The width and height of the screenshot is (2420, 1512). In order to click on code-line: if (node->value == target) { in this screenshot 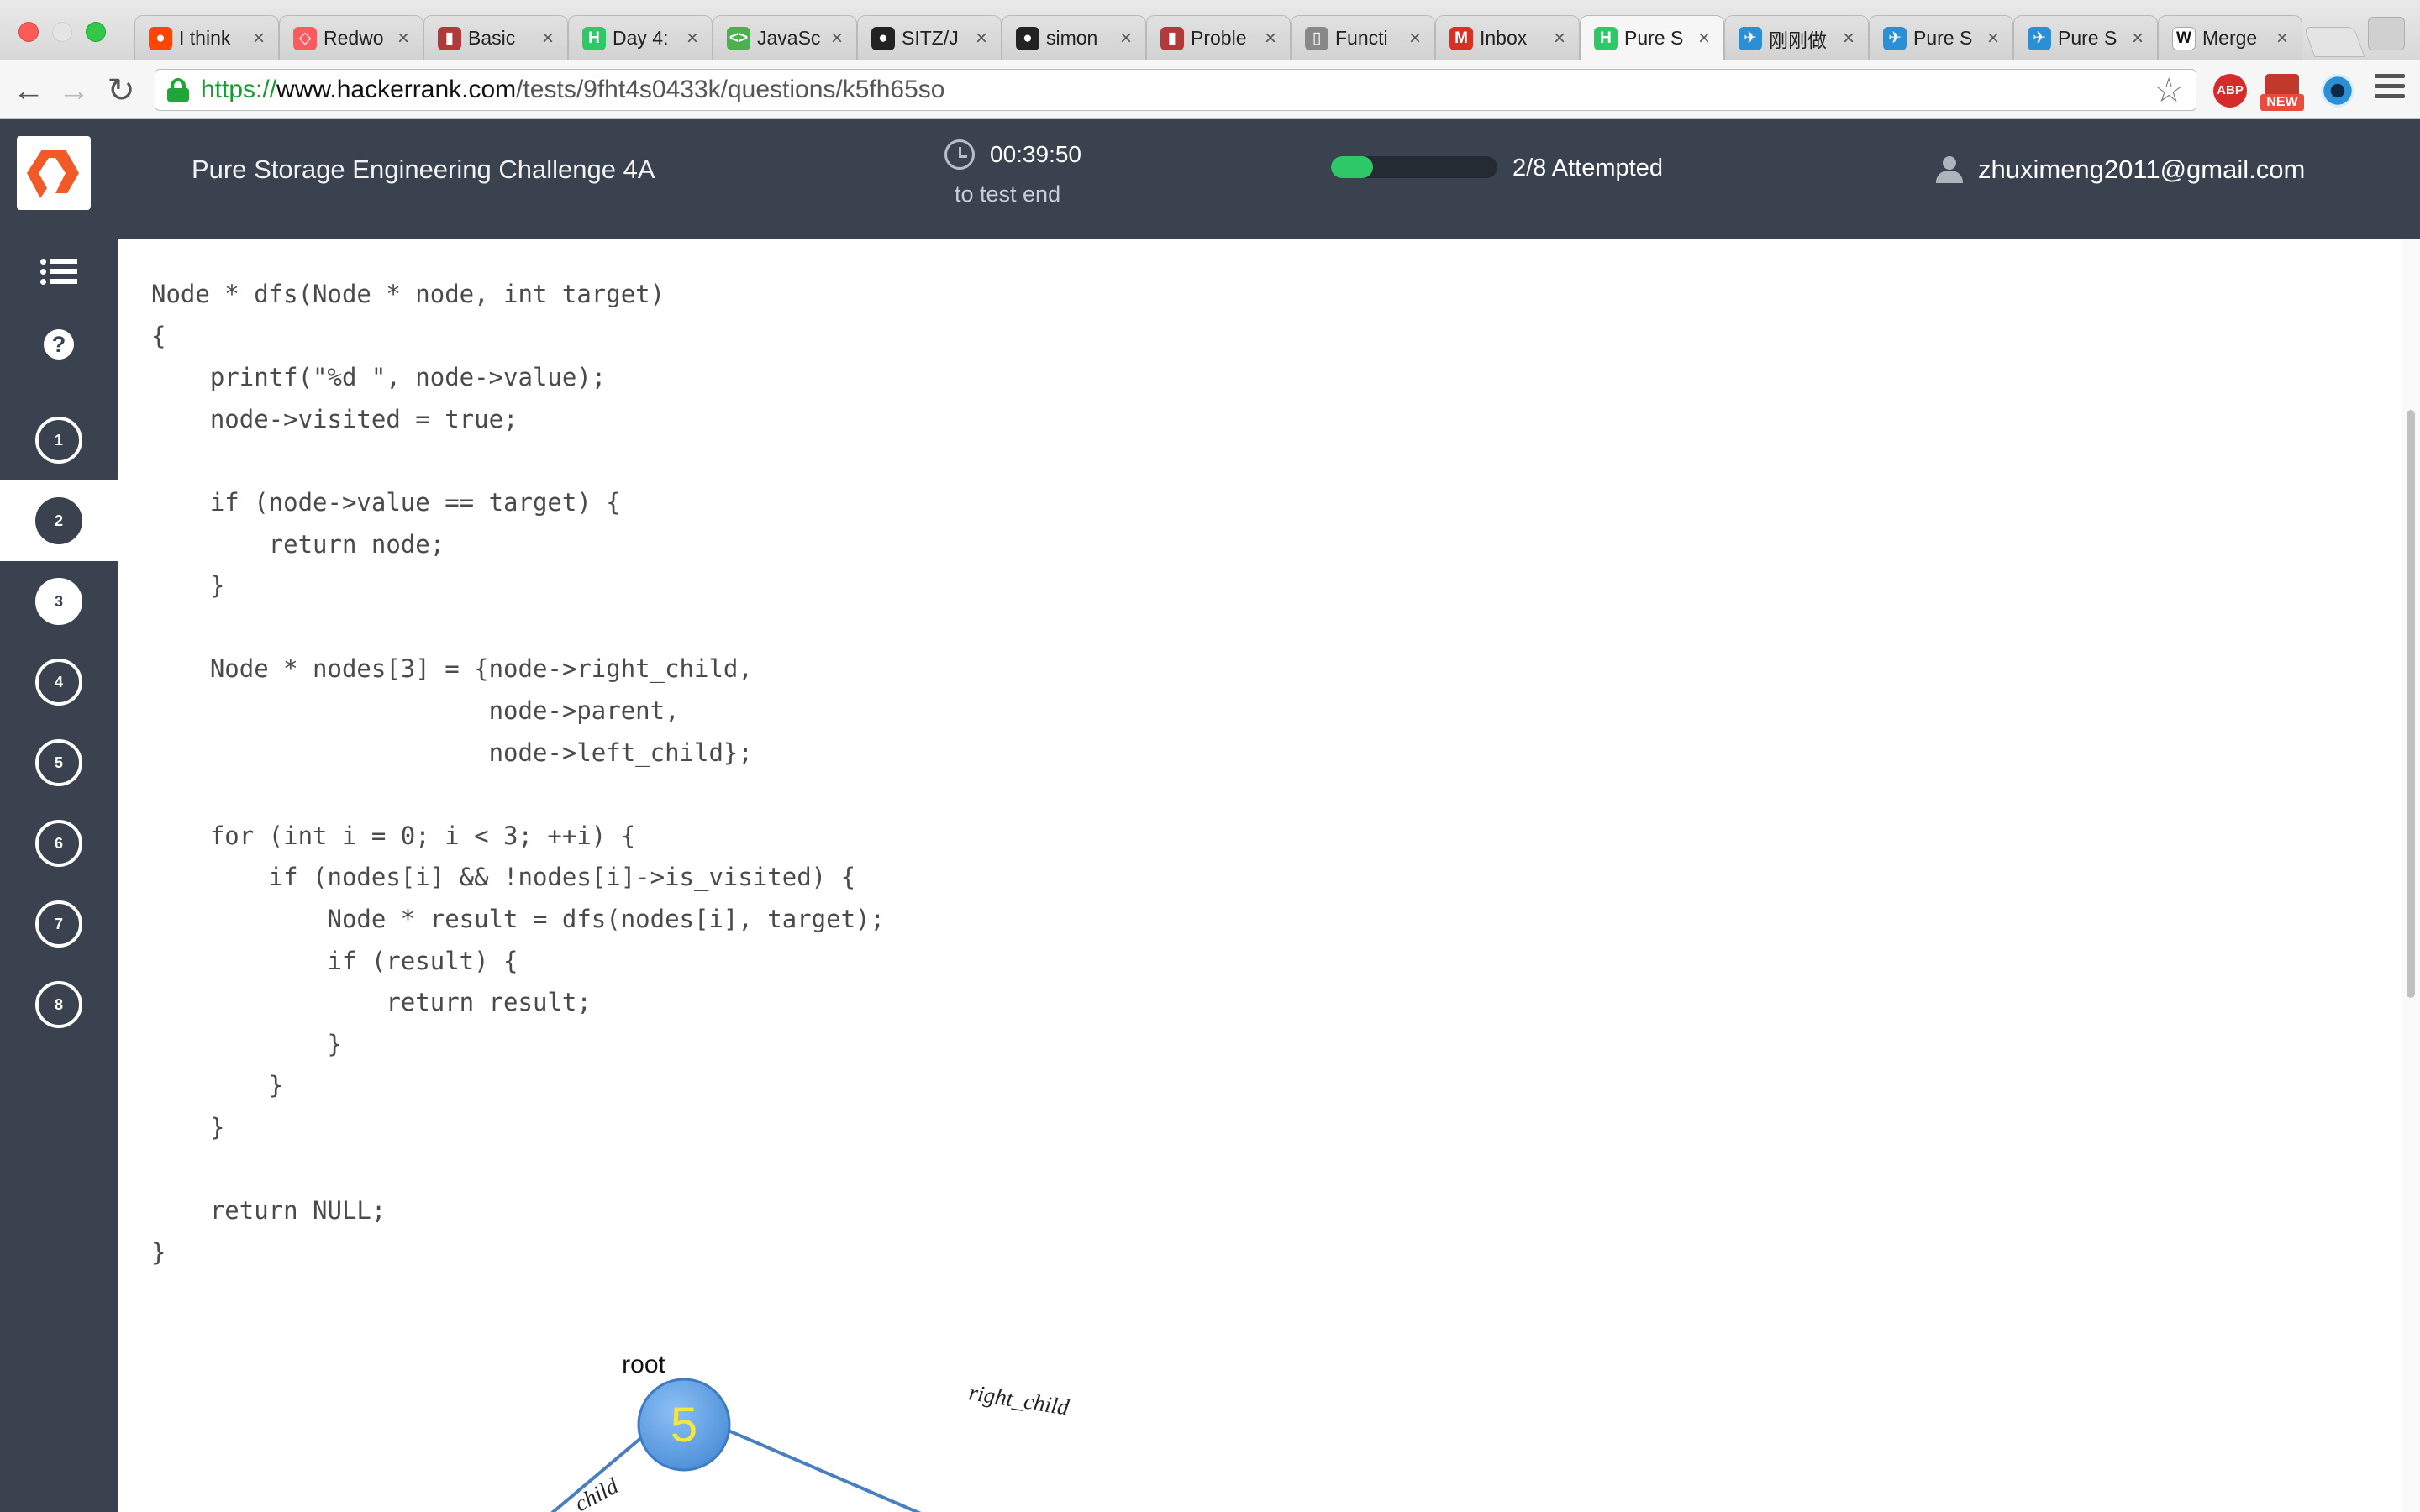, I will do `click(386, 502)`.